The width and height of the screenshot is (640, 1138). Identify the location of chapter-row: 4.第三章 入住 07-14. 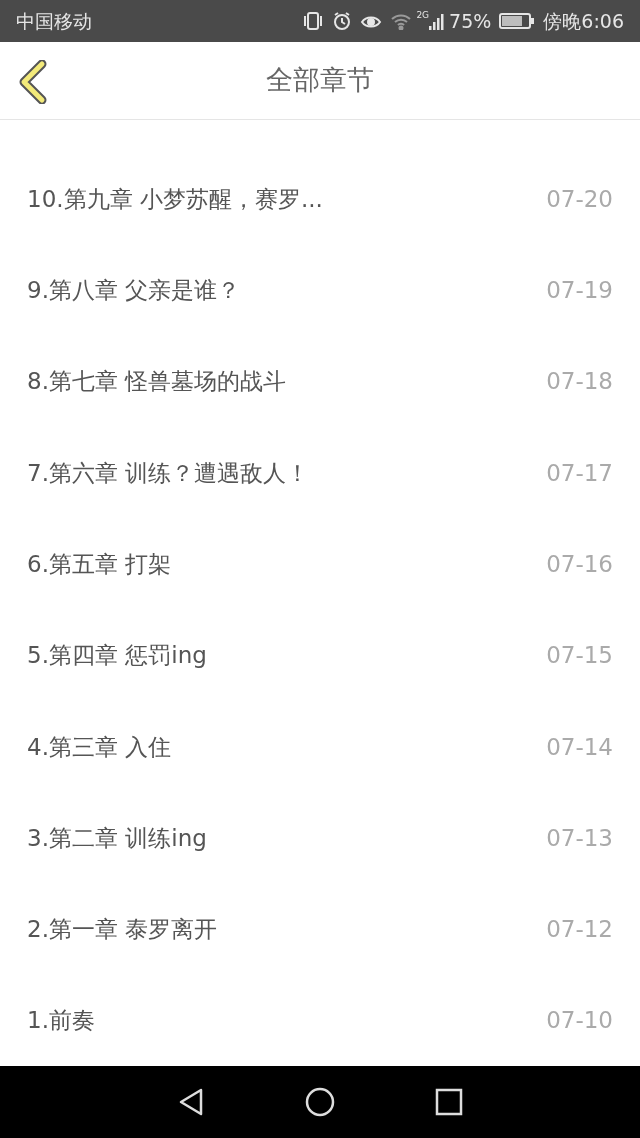
(320, 747).